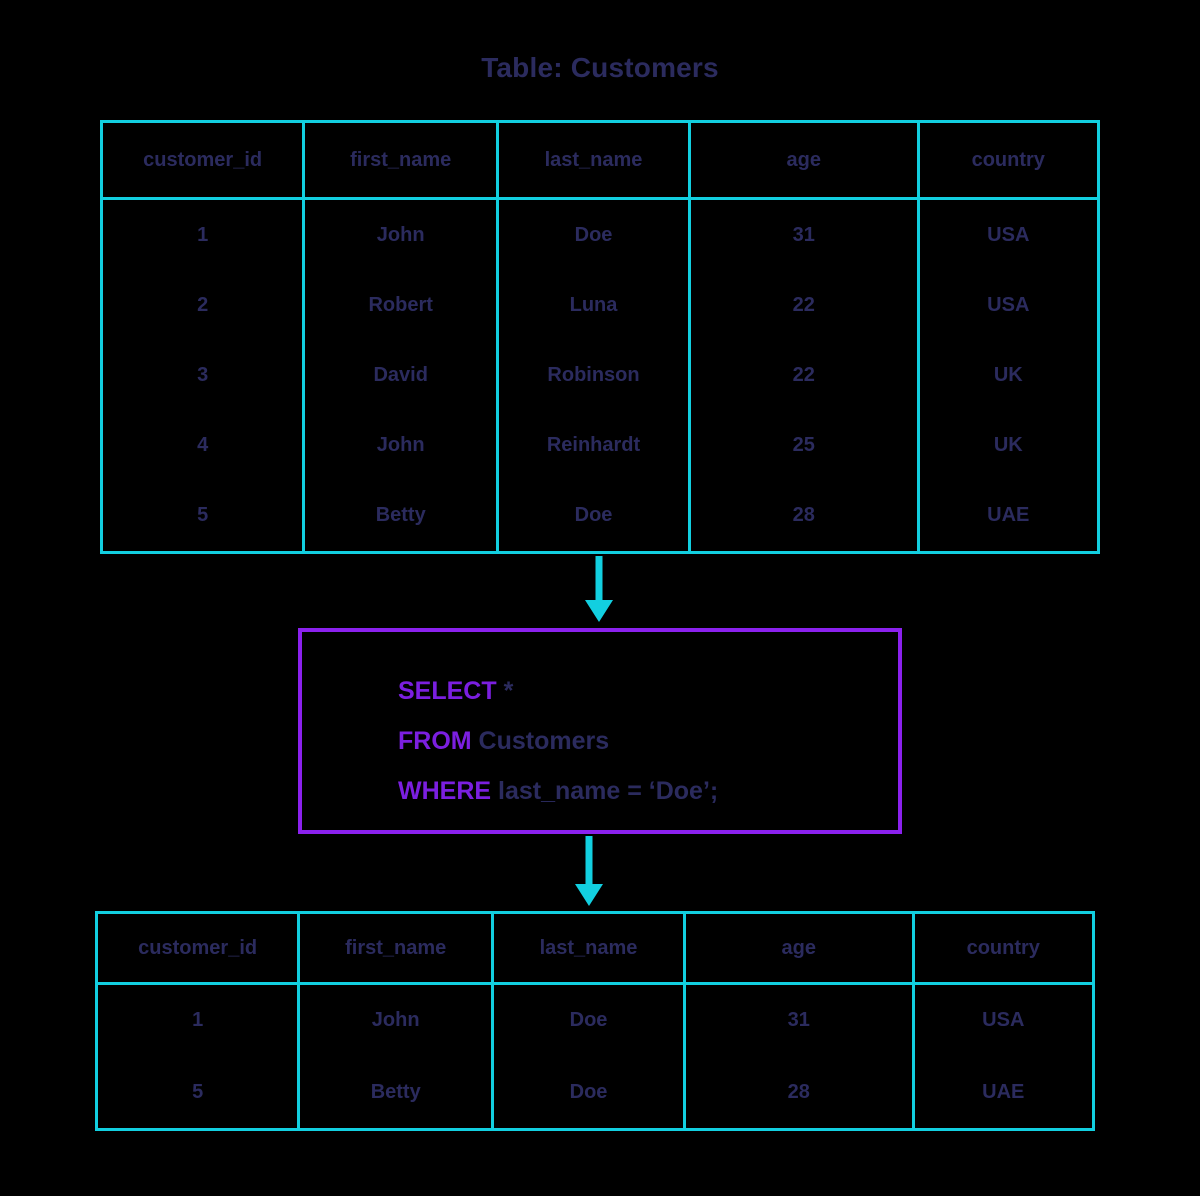 The image size is (1200, 1196). I want to click on cell-first-name: Robert, so click(401, 305).